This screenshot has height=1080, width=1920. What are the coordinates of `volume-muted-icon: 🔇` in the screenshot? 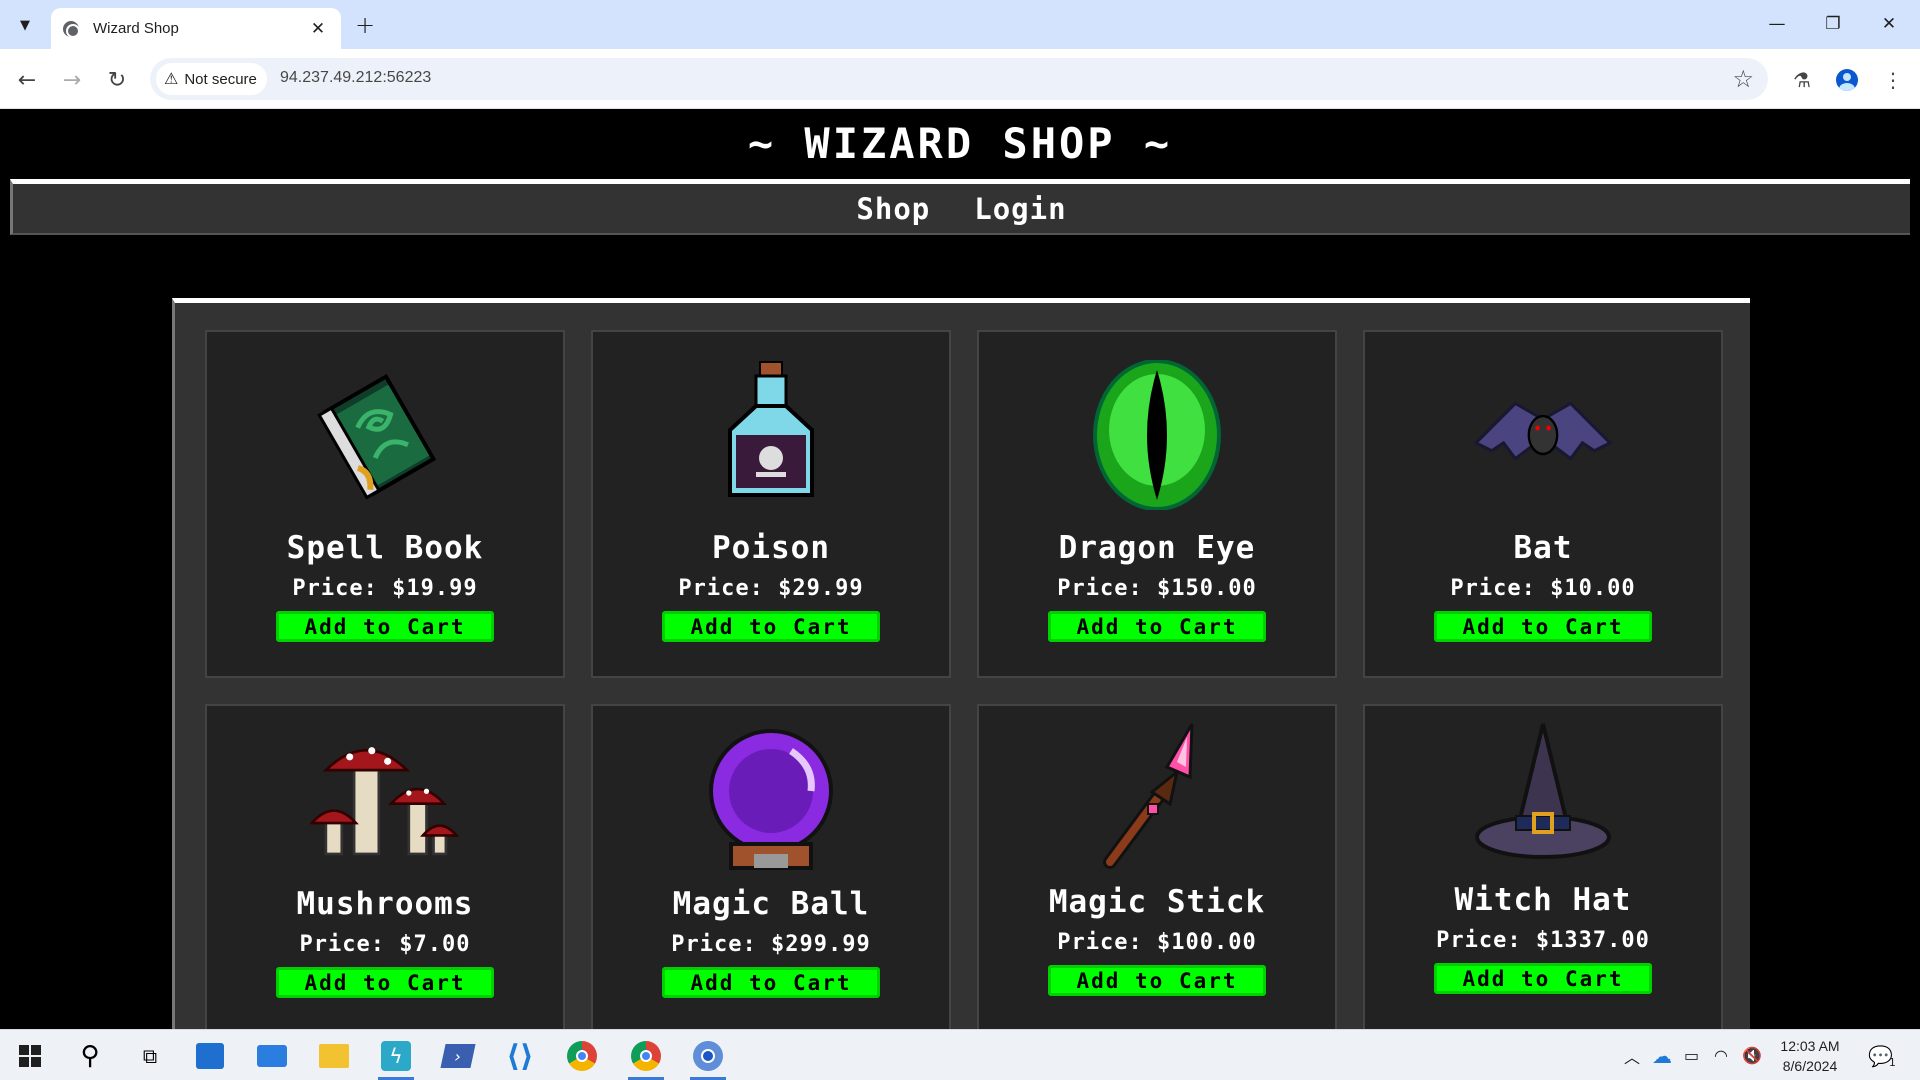 It's located at (1752, 1055).